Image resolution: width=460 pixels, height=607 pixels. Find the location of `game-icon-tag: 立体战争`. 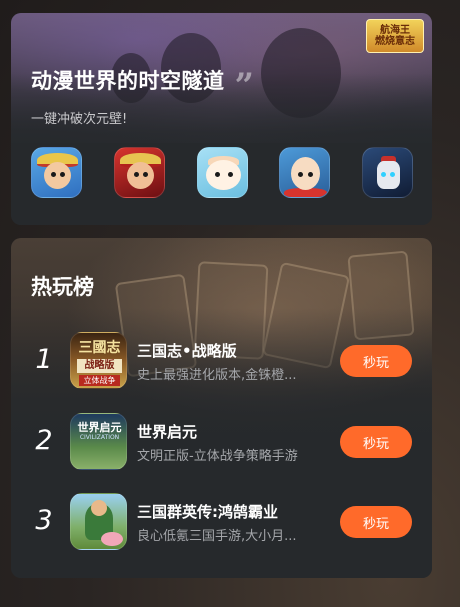

game-icon-tag: 立体战争 is located at coordinates (99, 380).